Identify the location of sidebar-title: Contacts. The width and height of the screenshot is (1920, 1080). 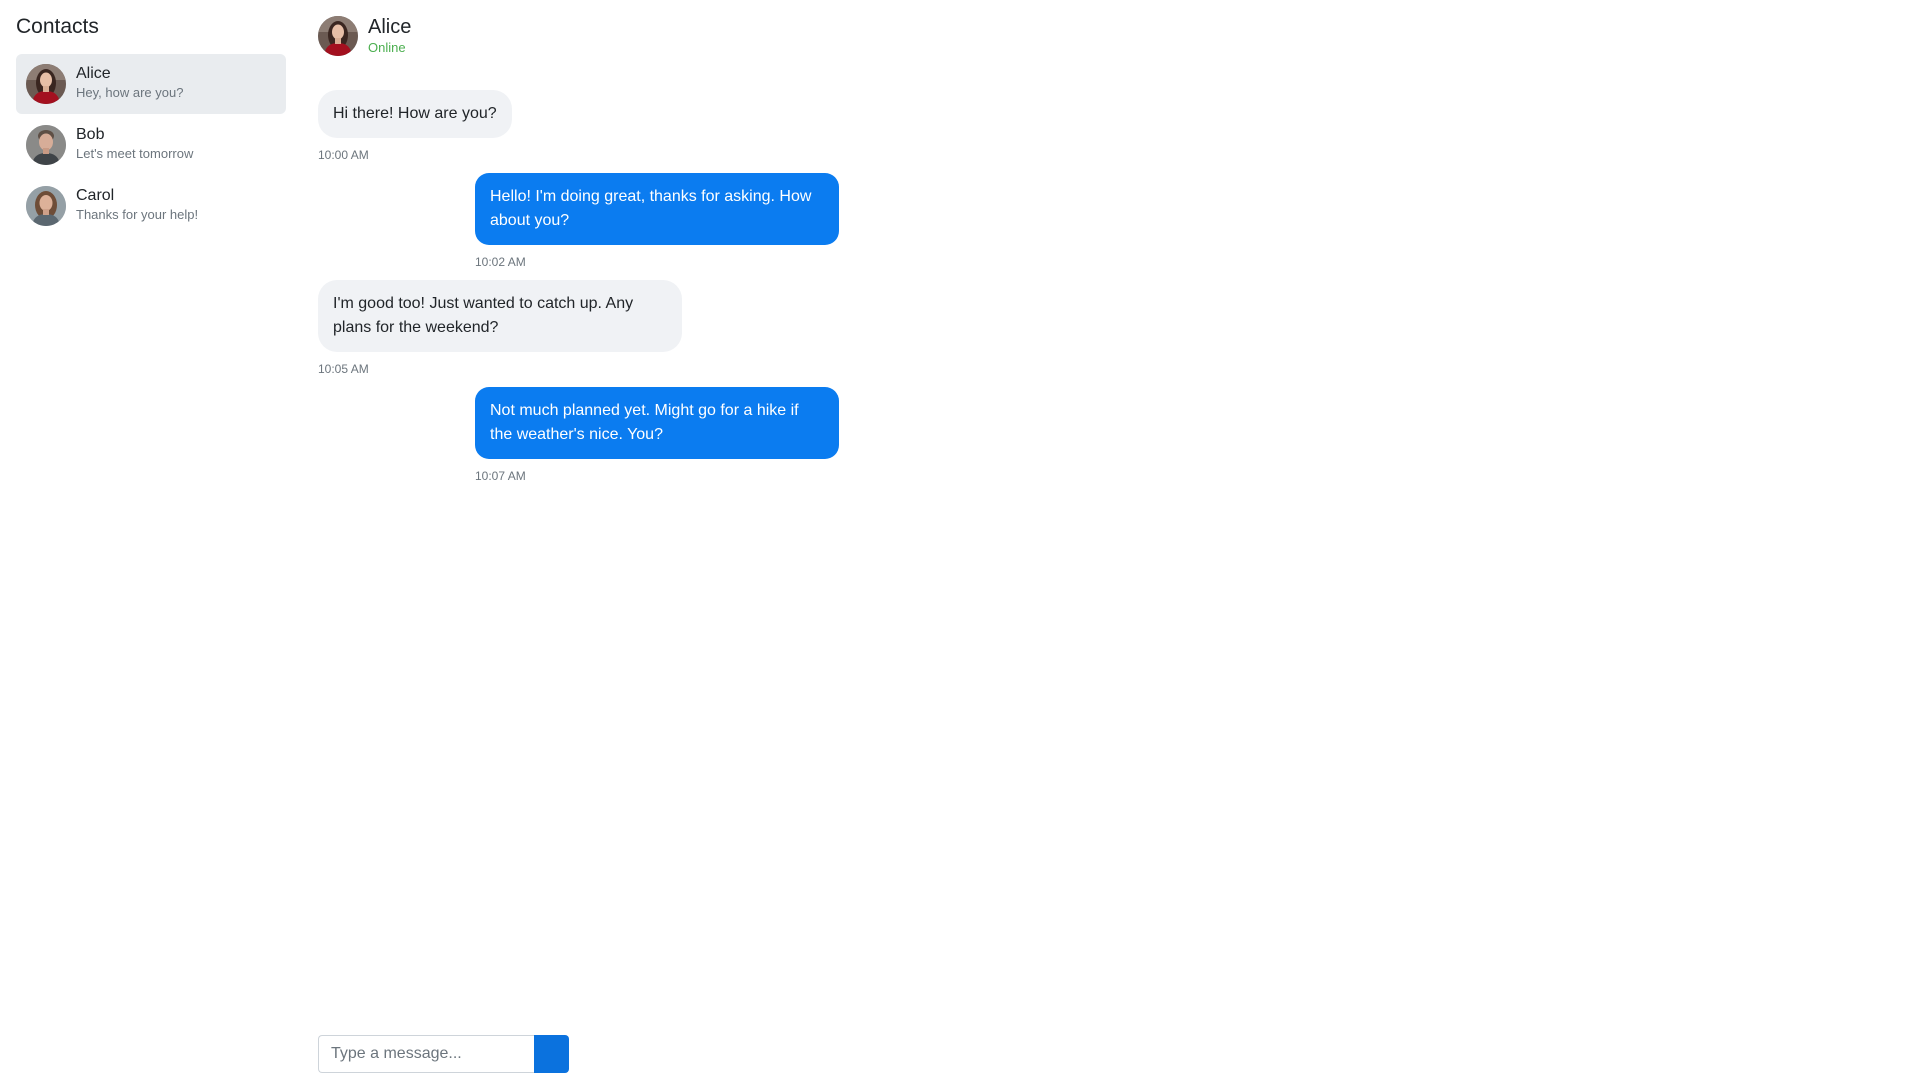
(57, 26).